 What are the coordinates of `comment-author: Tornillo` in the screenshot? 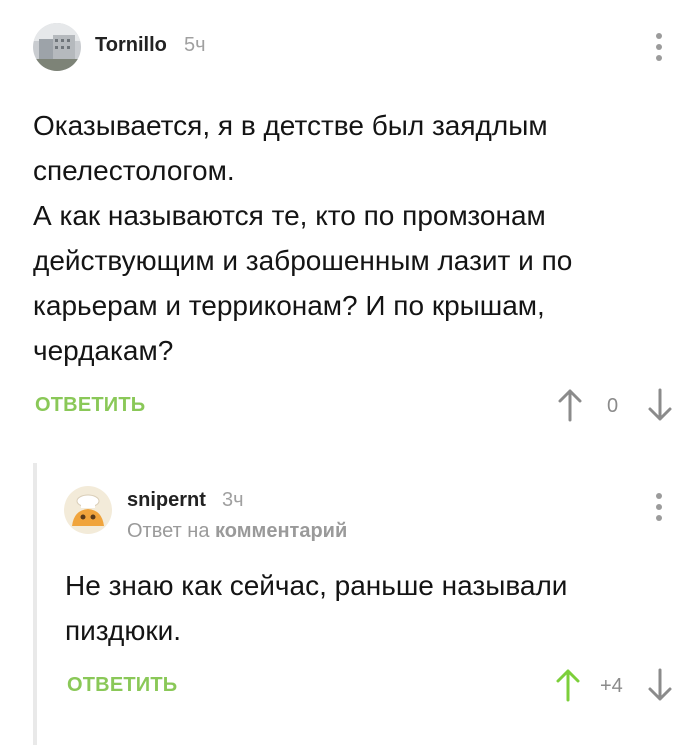 It's located at (131, 45).